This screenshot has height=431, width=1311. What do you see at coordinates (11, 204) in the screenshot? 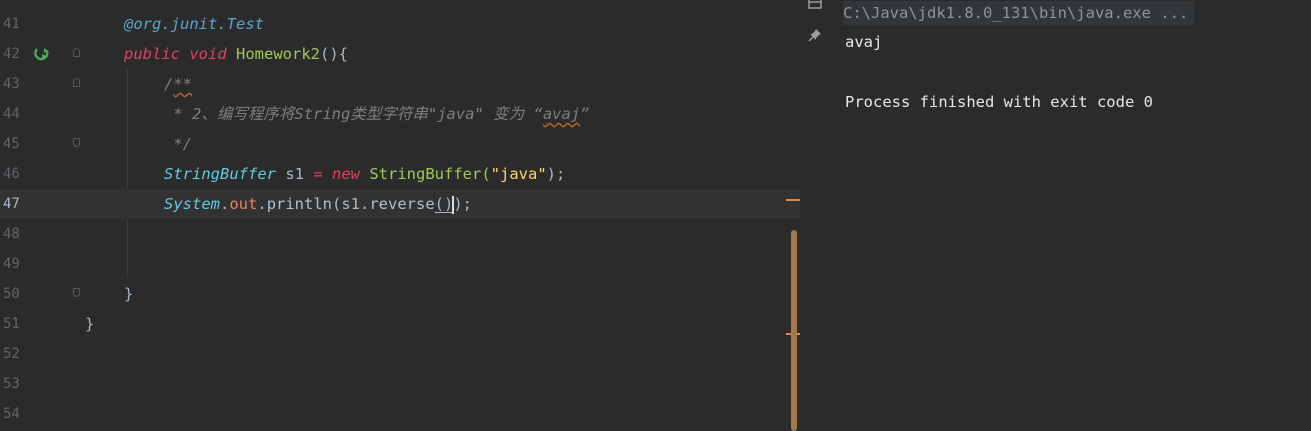
I see `line-number: 47` at bounding box center [11, 204].